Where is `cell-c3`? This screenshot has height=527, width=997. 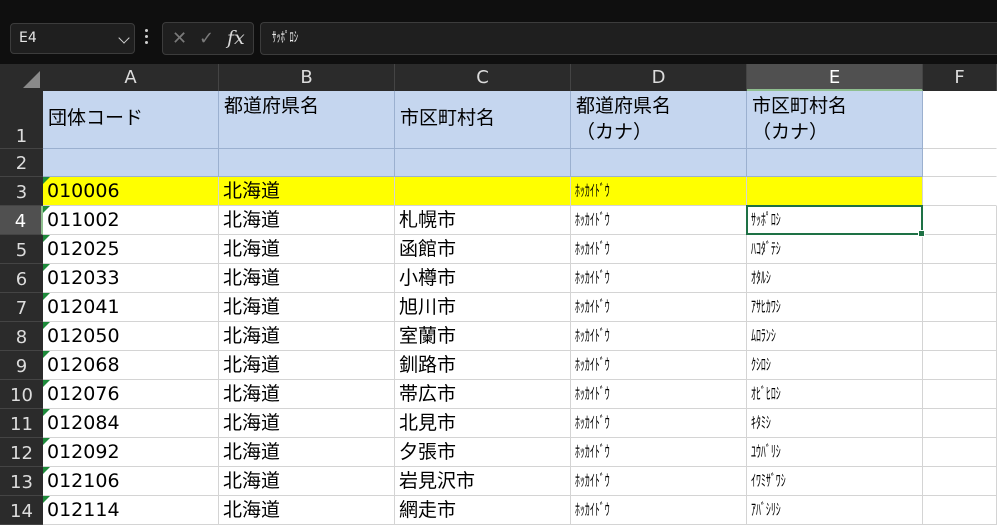
cell-c3 is located at coordinates (483, 191).